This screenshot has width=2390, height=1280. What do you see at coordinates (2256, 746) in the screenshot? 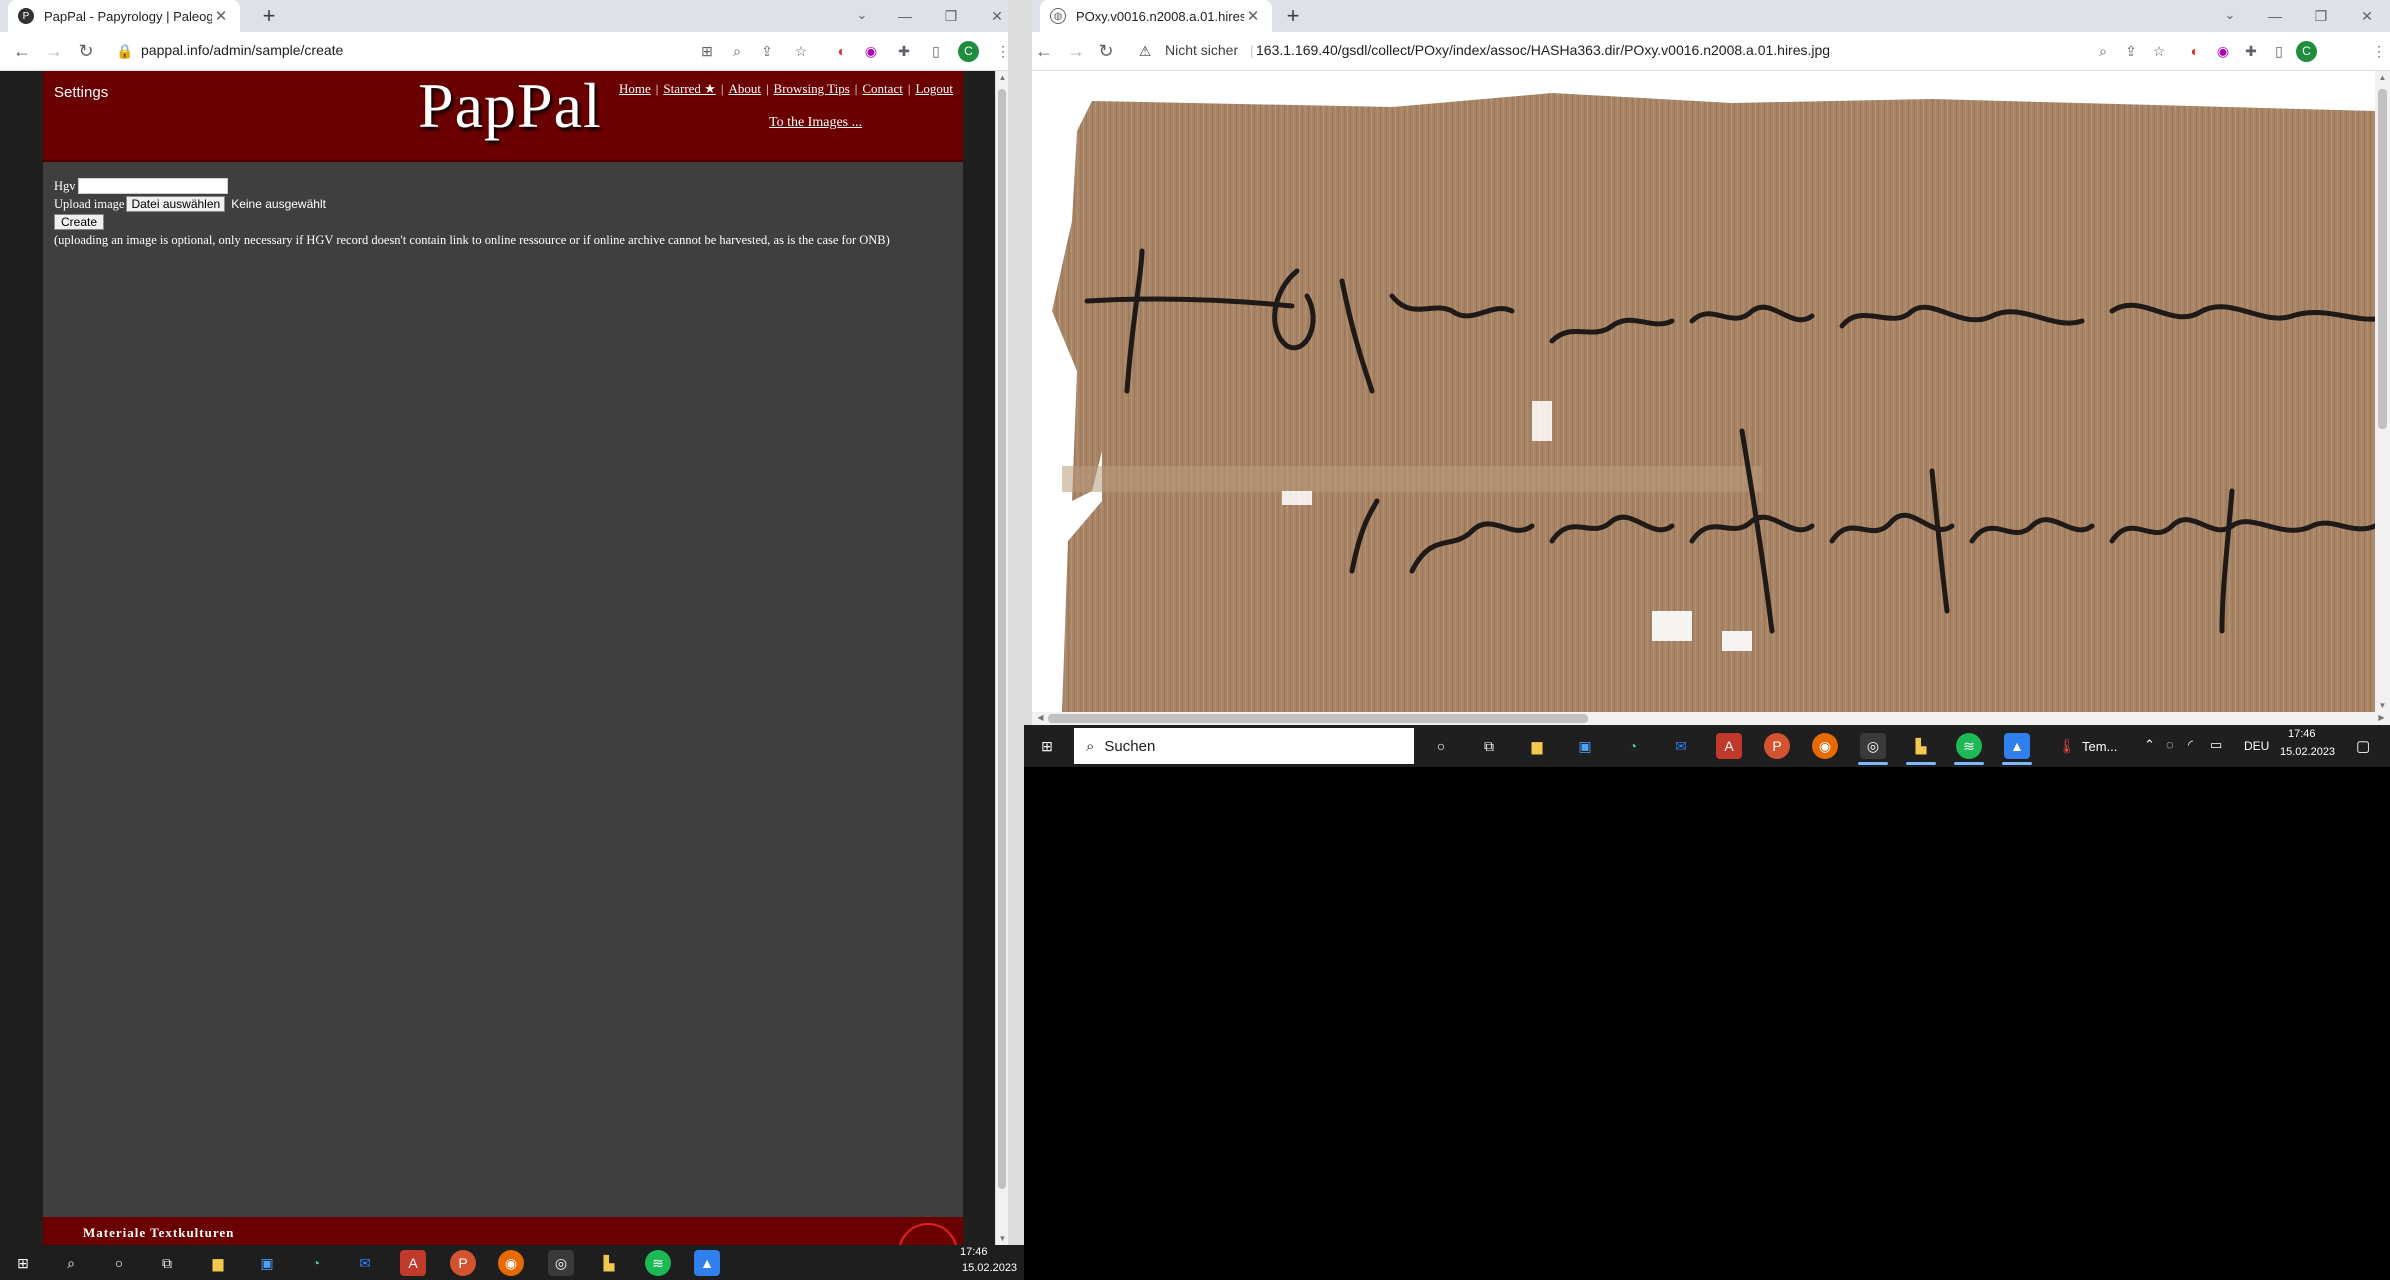
I see `language-indicator: DEU` at bounding box center [2256, 746].